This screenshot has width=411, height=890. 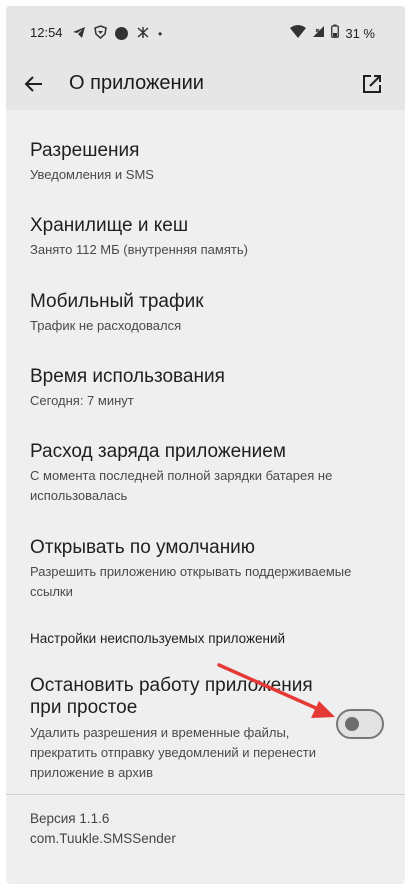 What do you see at coordinates (335, 33) in the screenshot?
I see `battery-icon` at bounding box center [335, 33].